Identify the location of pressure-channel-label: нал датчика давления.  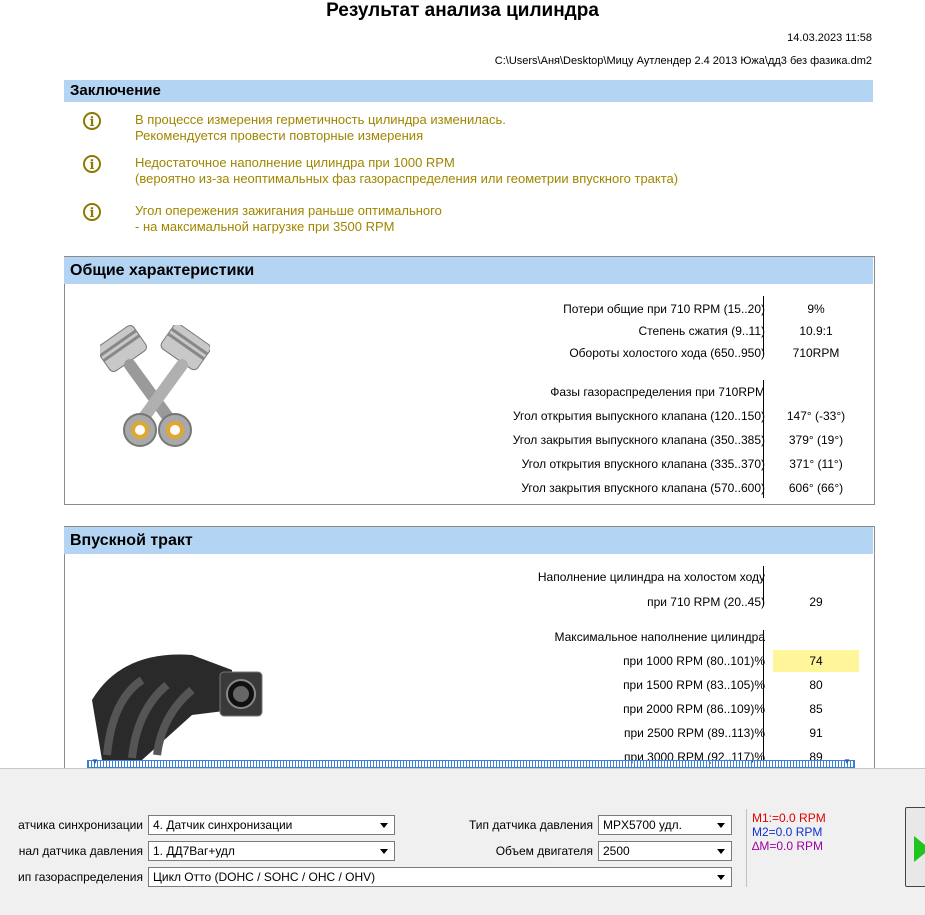
(80, 851).